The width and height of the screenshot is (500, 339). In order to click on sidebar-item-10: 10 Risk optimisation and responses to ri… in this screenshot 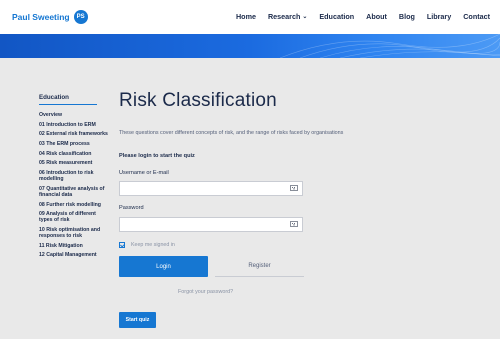, I will do `click(74, 233)`.